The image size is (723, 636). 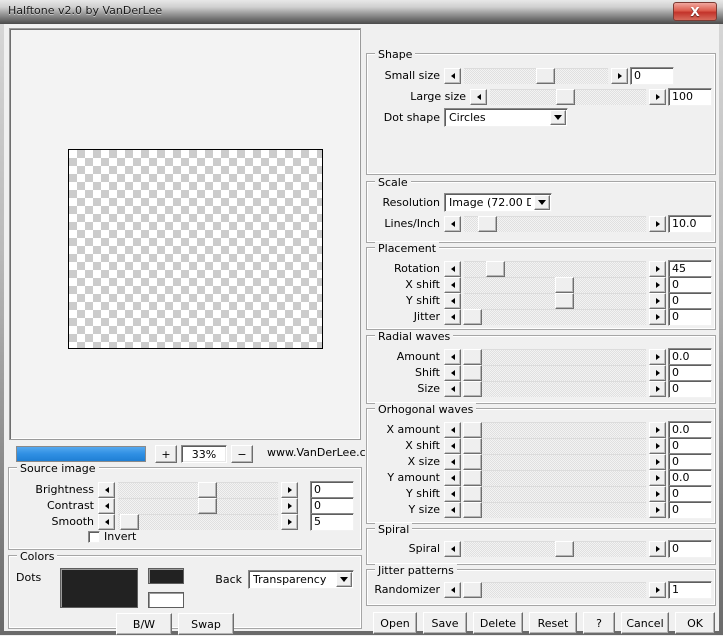 I want to click on dot-shape-combo: Circles, so click(x=506, y=117).